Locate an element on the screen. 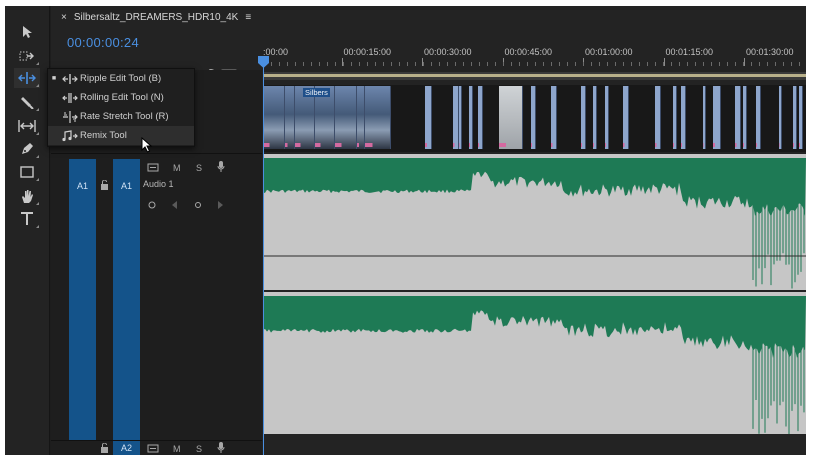 The height and width of the screenshot is (461, 813). ripple-edit-icon is located at coordinates (27, 78).